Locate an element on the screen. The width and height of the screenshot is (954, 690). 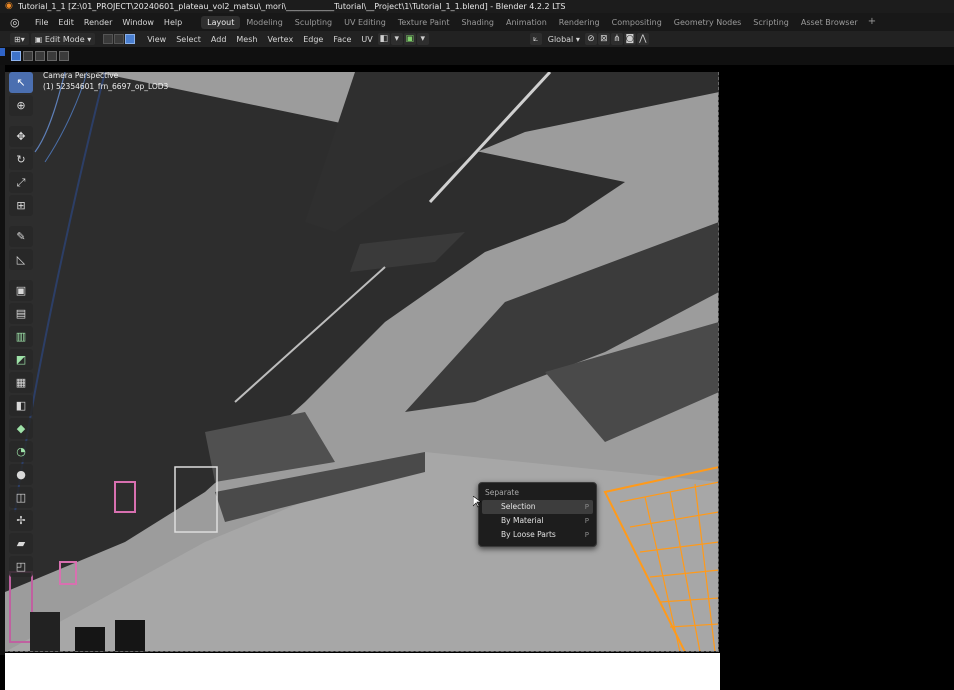
shear-tool: ▰ is located at coordinates (21, 543).